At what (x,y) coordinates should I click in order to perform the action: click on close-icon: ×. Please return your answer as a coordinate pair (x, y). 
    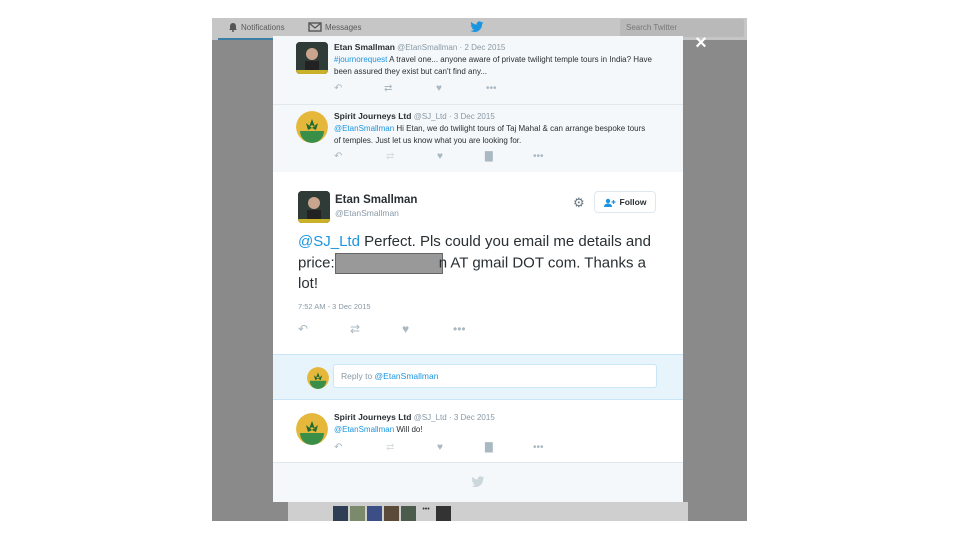
    Looking at the image, I should click on (701, 43).